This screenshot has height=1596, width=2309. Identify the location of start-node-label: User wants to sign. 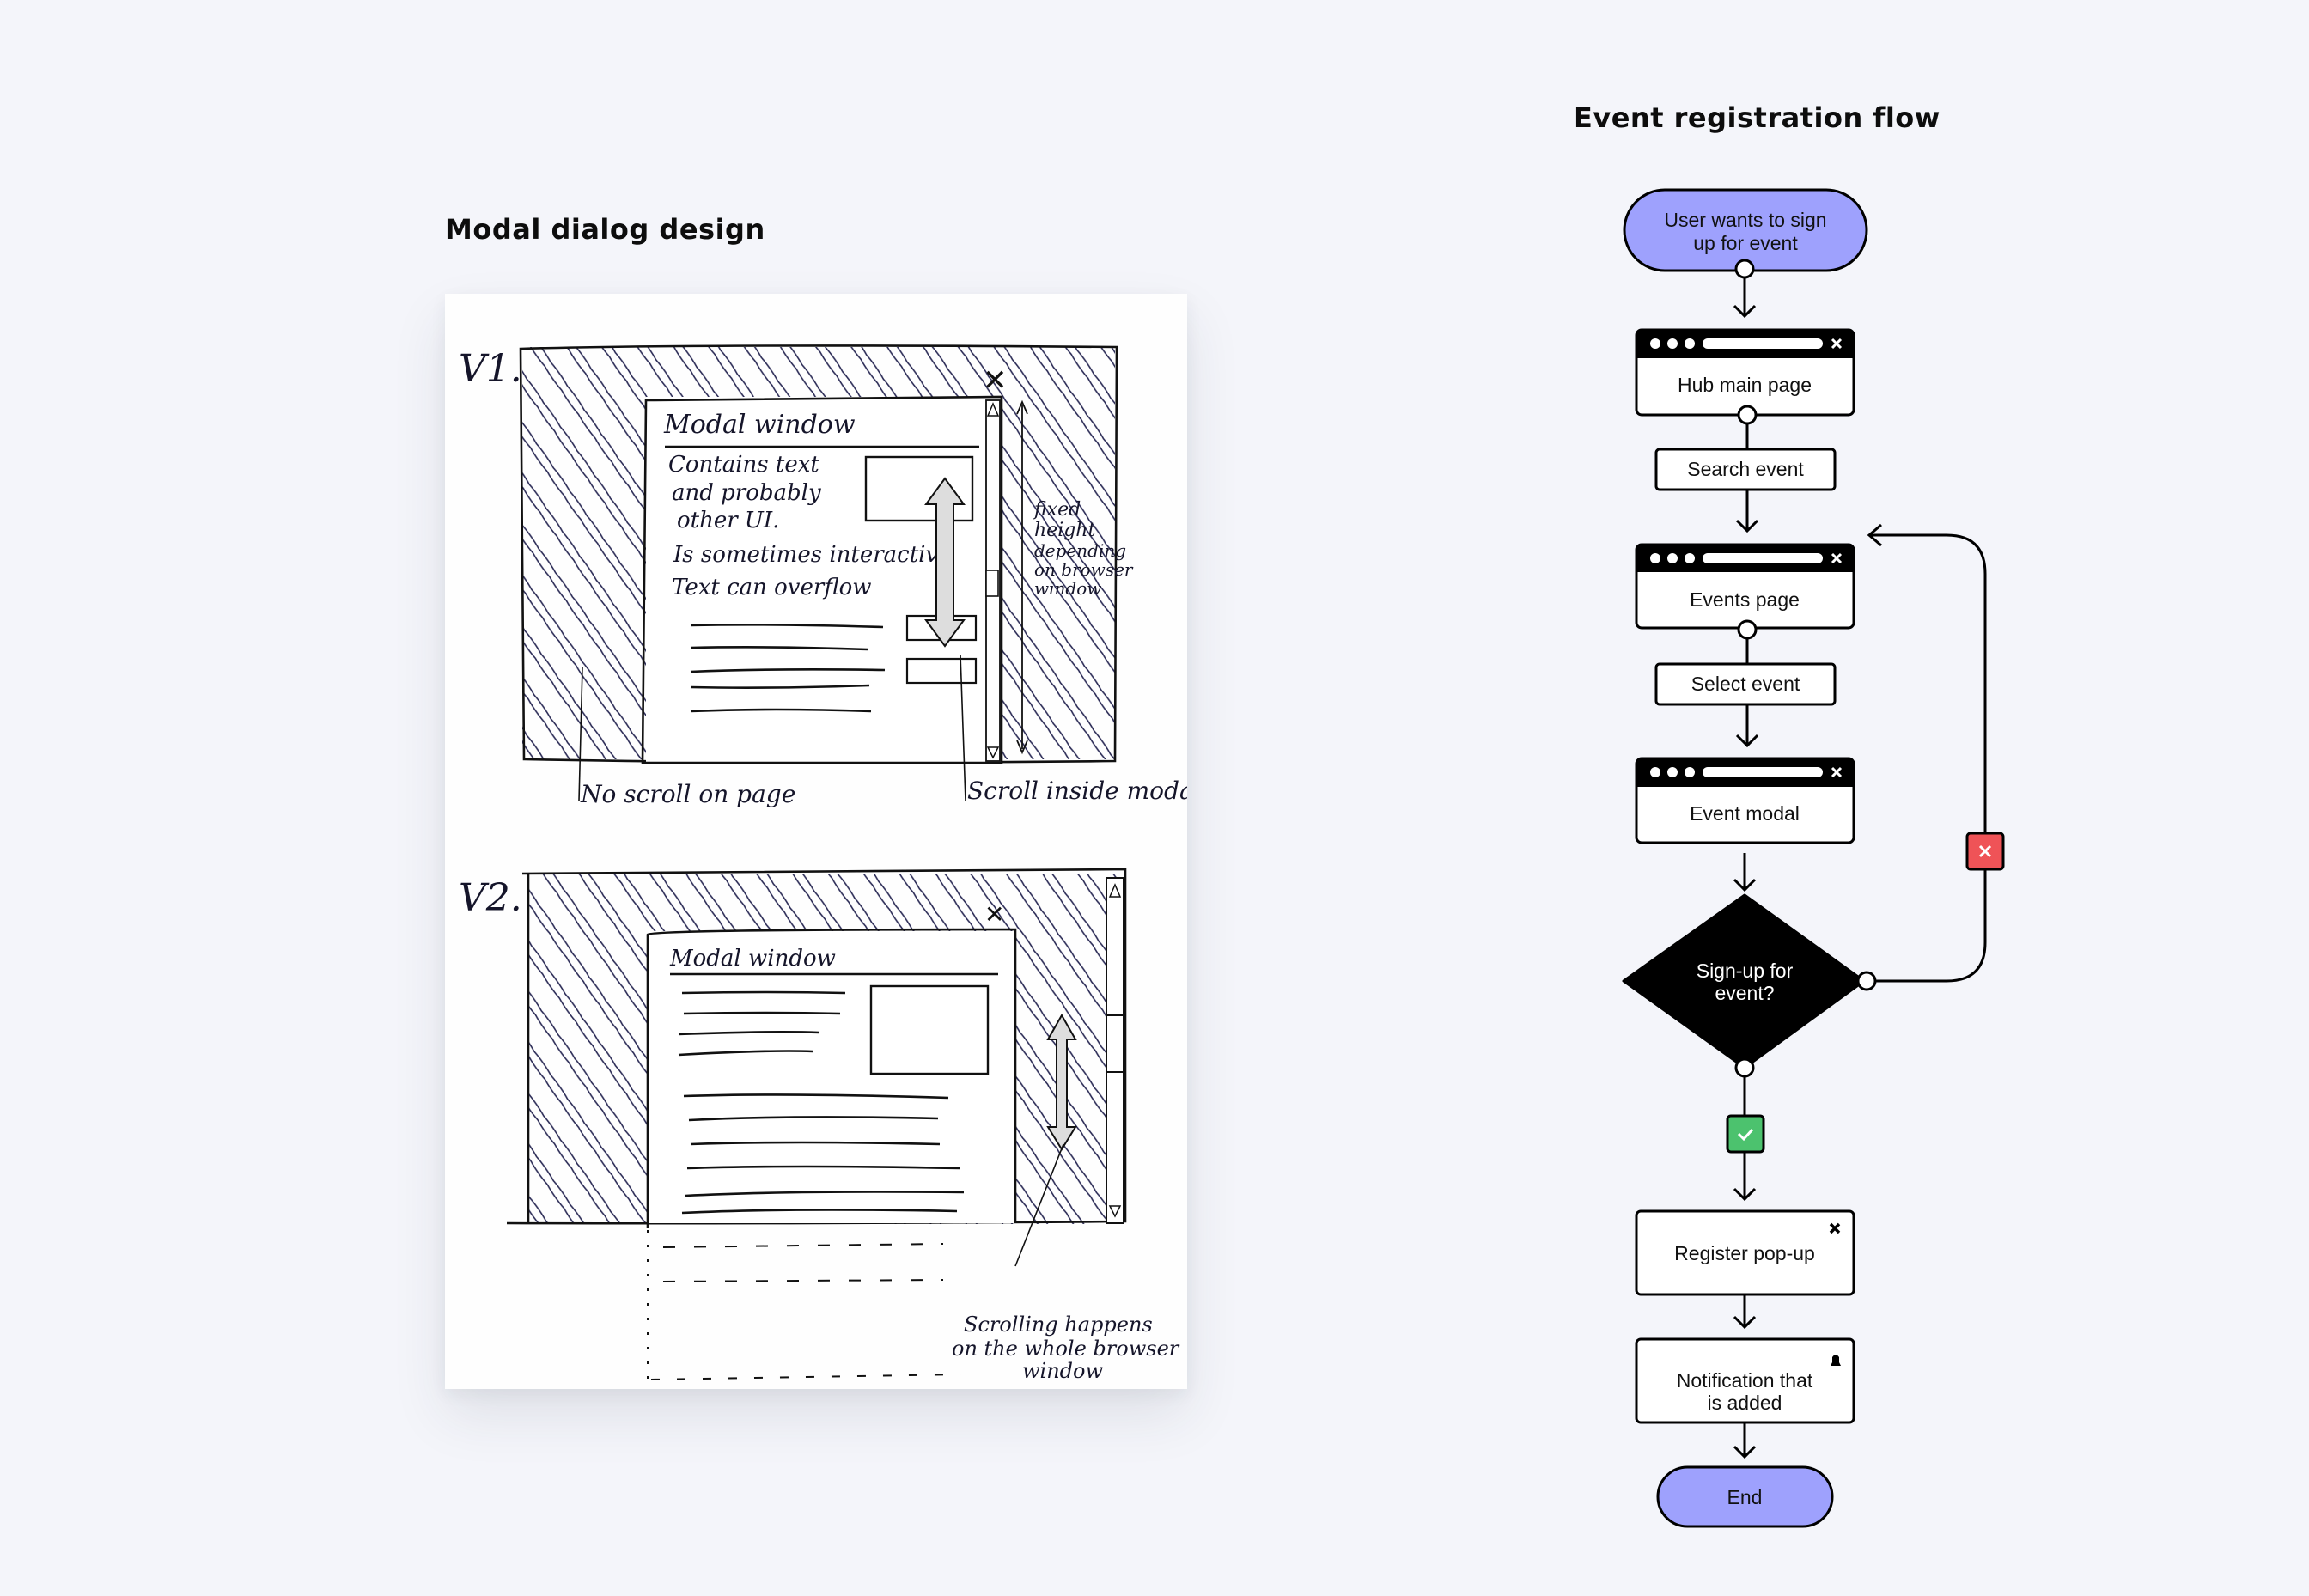
(1745, 220).